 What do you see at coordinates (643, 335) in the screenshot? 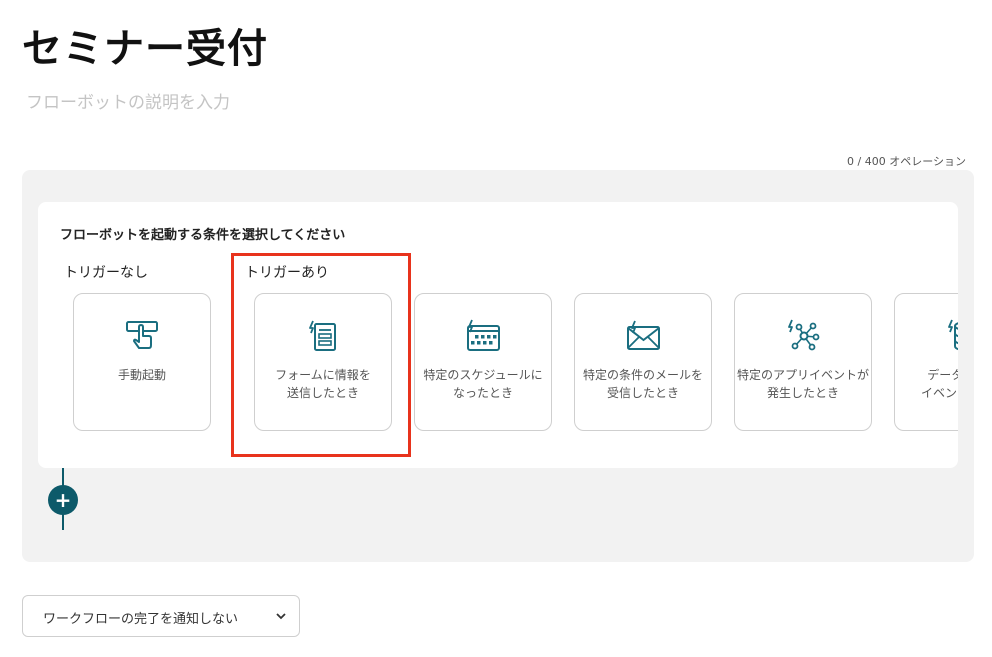
I see `mail-icon` at bounding box center [643, 335].